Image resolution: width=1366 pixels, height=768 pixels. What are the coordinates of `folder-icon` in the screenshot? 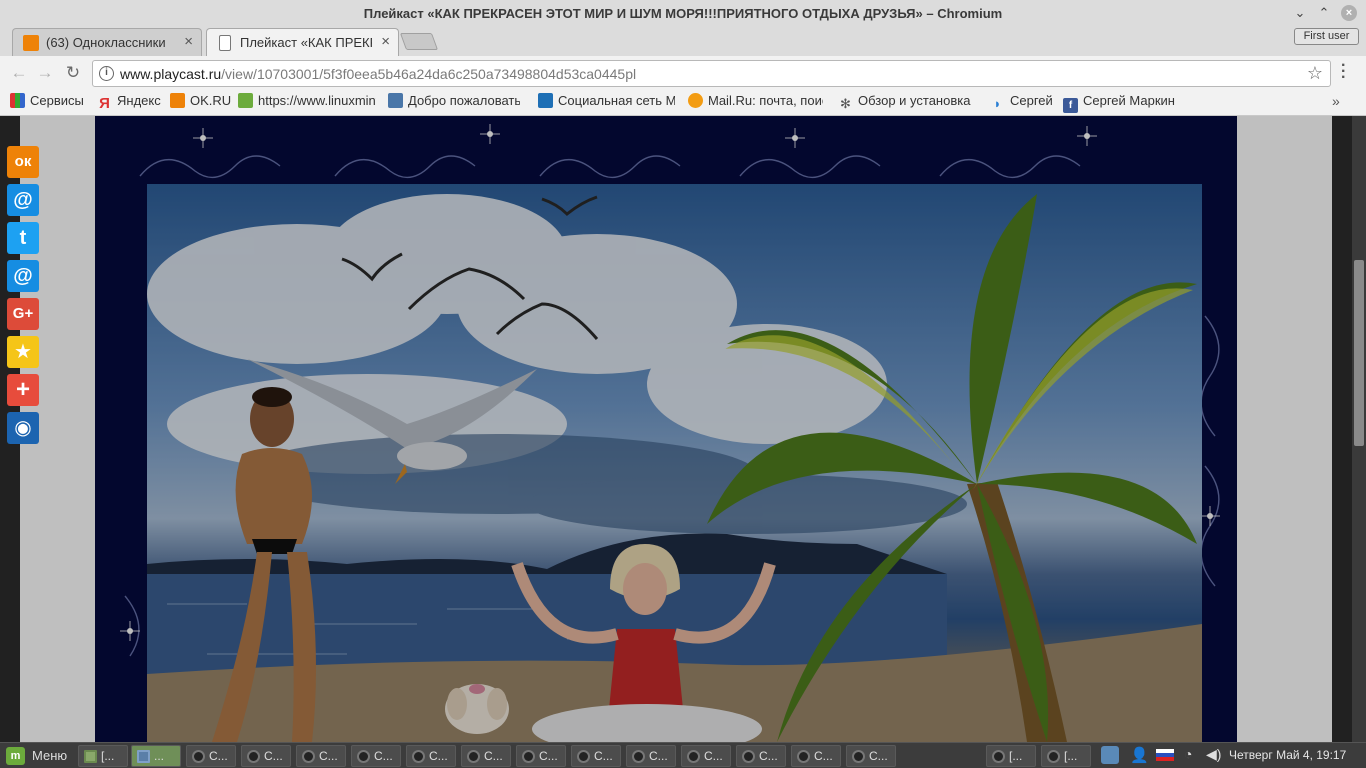 It's located at (90, 756).